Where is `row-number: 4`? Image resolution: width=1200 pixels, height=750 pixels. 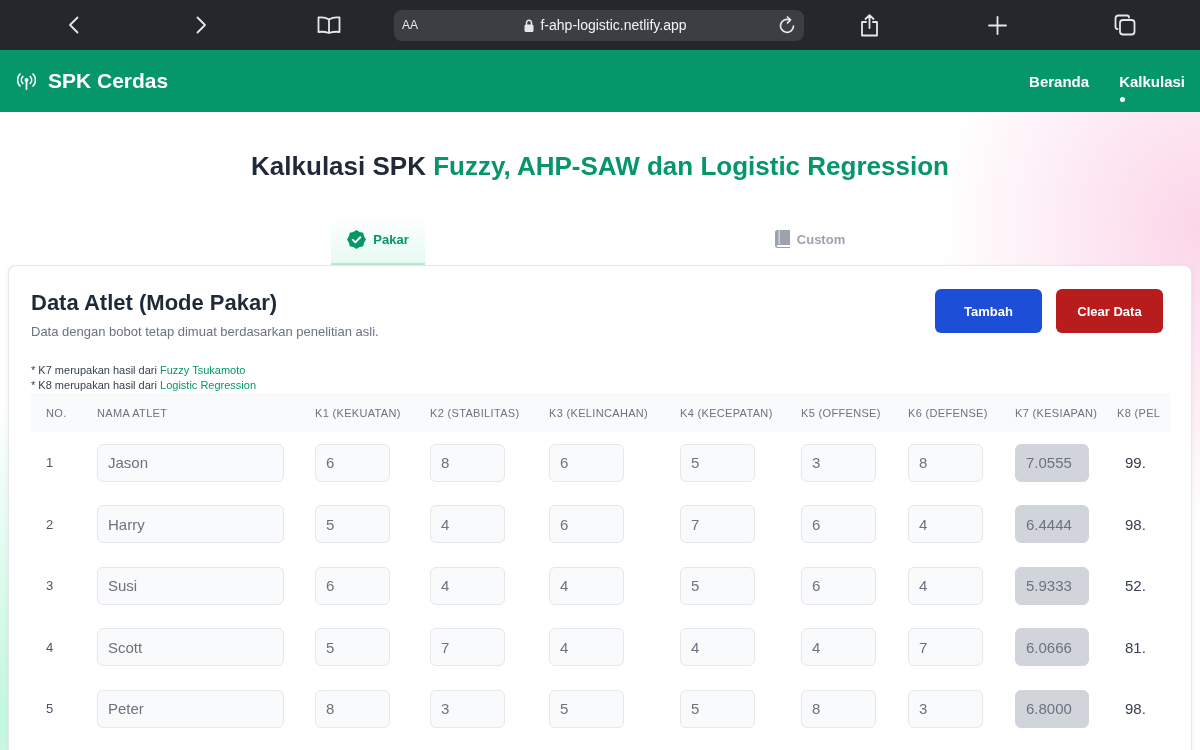
row-number: 4 is located at coordinates (50, 647).